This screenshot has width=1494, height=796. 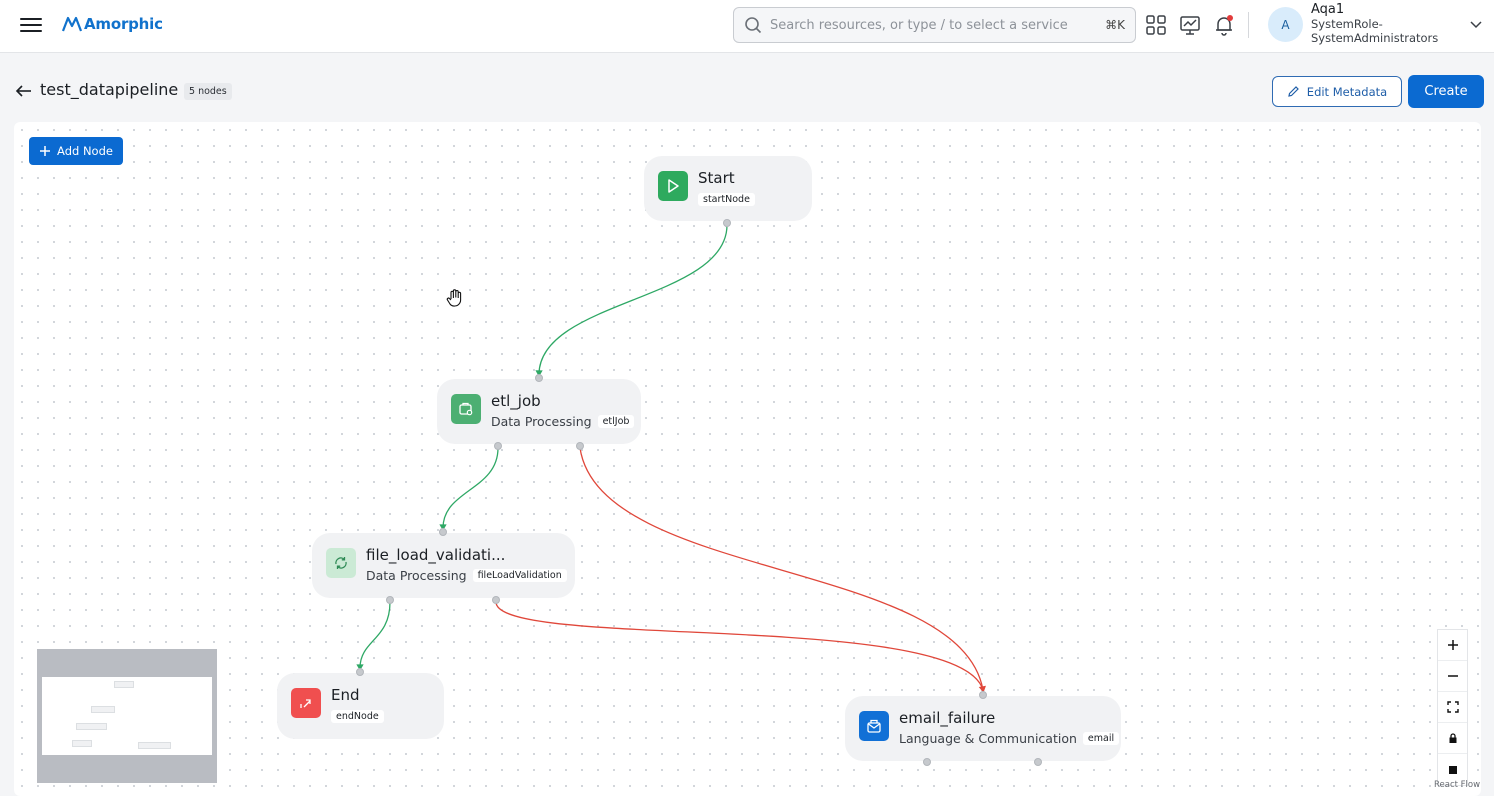 I want to click on node-file-load-category: Data Processing, so click(x=416, y=575).